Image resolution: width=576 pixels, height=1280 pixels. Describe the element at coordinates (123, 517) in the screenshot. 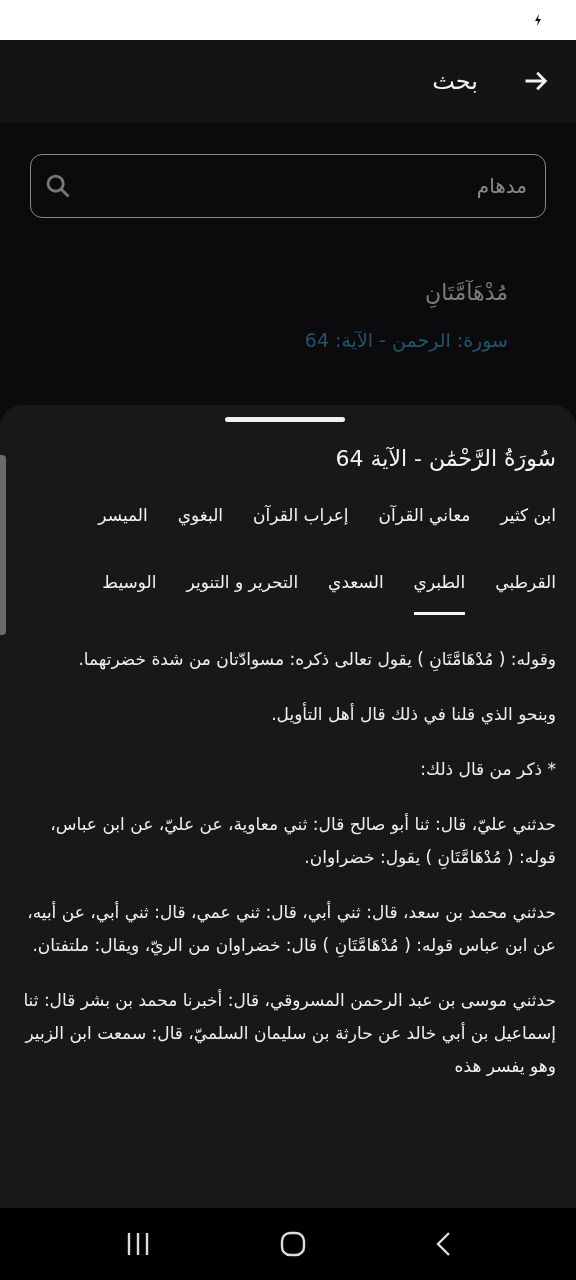

I see `tafsir-tab: الميسر` at that location.